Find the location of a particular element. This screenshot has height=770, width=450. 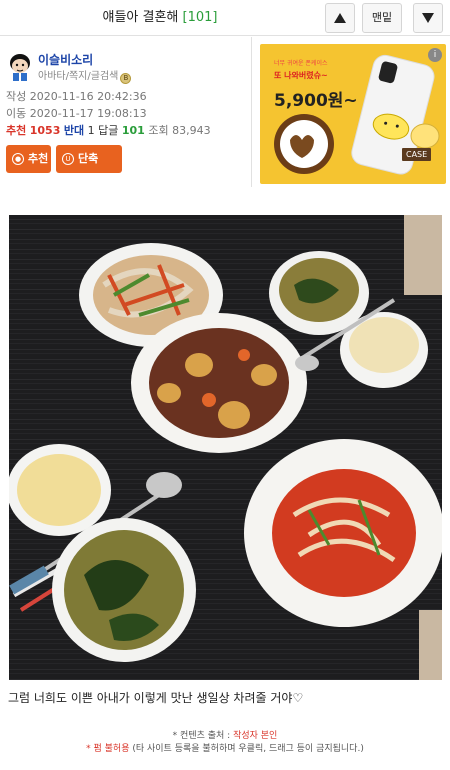

stats-row: 추천 1053 반대 1 답글 101 조회 83,943 is located at coordinates (108, 130).